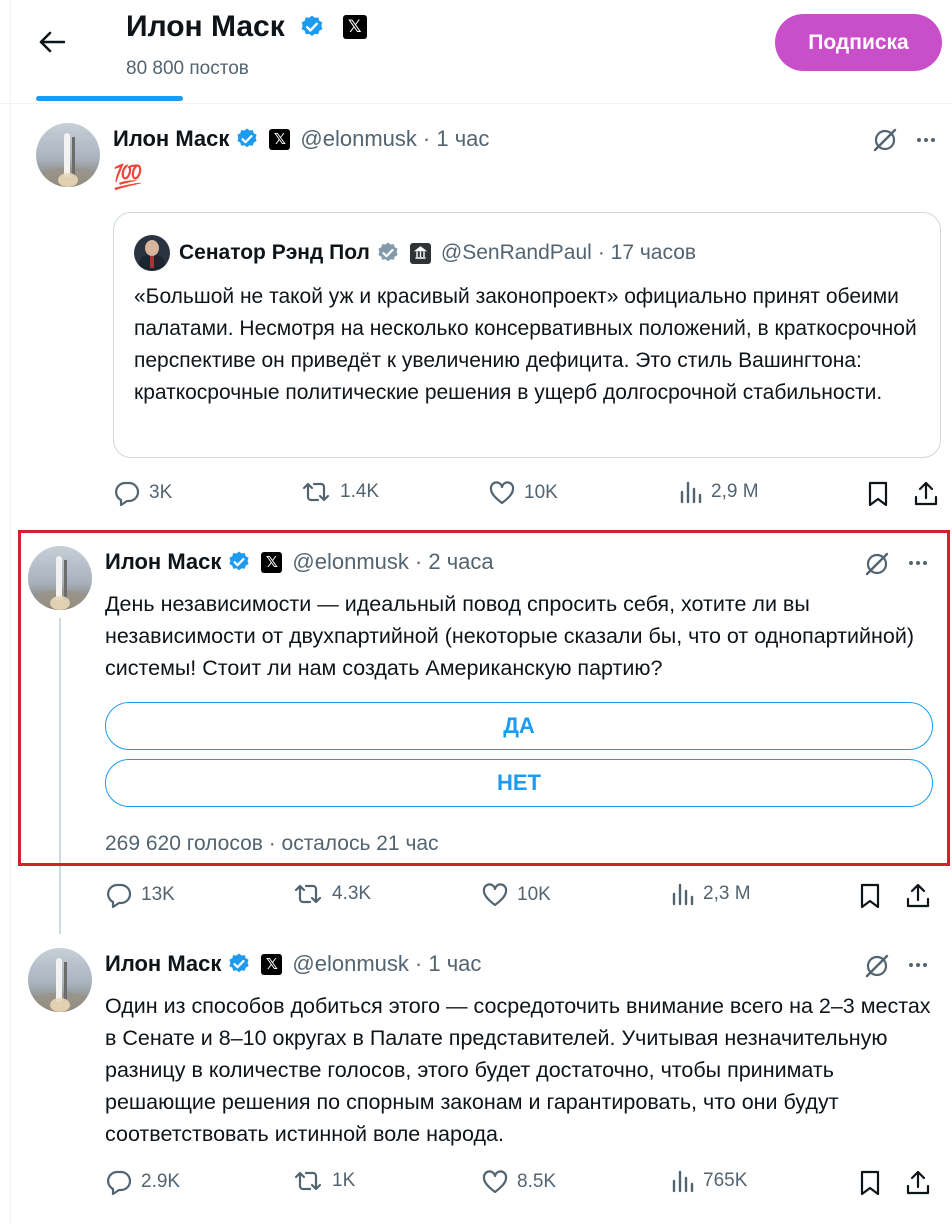 The width and height of the screenshot is (952, 1224). Describe the element at coordinates (140, 895) in the screenshot. I see `reply-button: 13K` at that location.